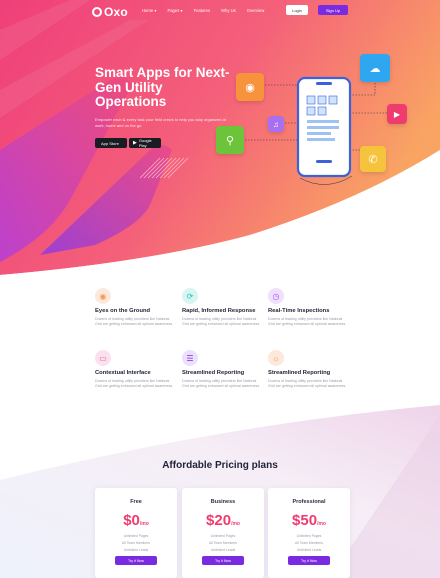 This screenshot has height=578, width=440. What do you see at coordinates (373, 159) in the screenshot?
I see `phone-call-app-icon: ✆` at bounding box center [373, 159].